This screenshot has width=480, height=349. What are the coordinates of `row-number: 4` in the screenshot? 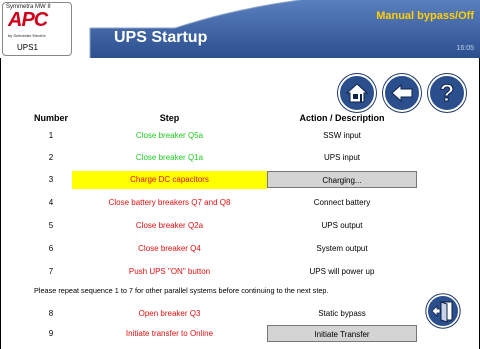 It's located at (51, 202).